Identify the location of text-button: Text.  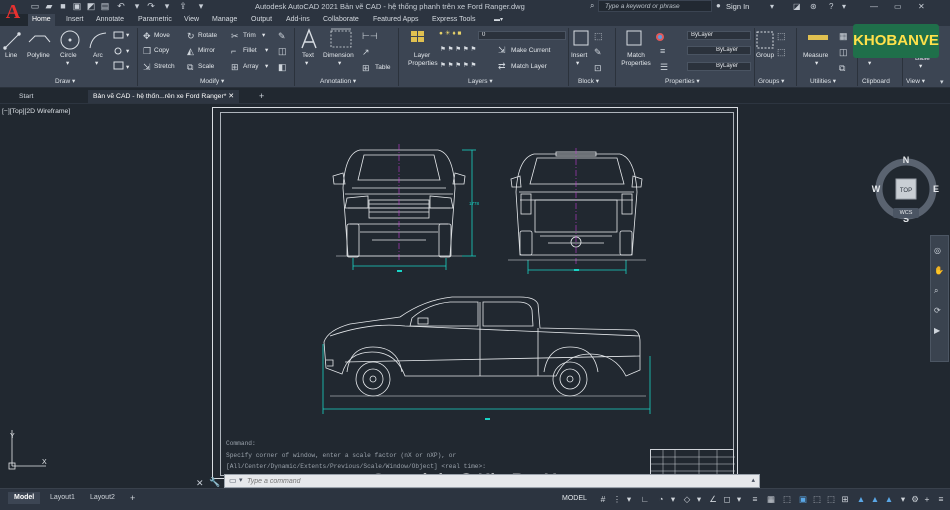
(308, 56).